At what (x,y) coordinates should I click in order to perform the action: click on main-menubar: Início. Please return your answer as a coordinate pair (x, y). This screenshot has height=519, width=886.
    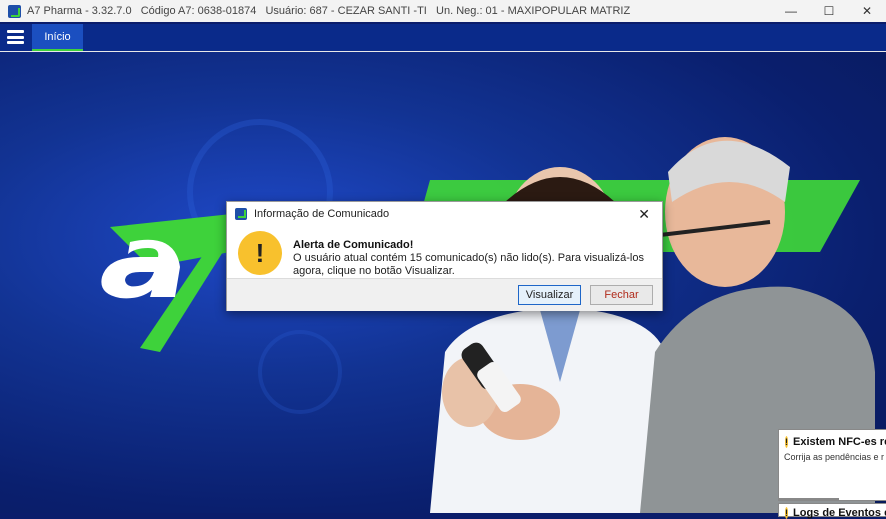
    Looking at the image, I should click on (443, 38).